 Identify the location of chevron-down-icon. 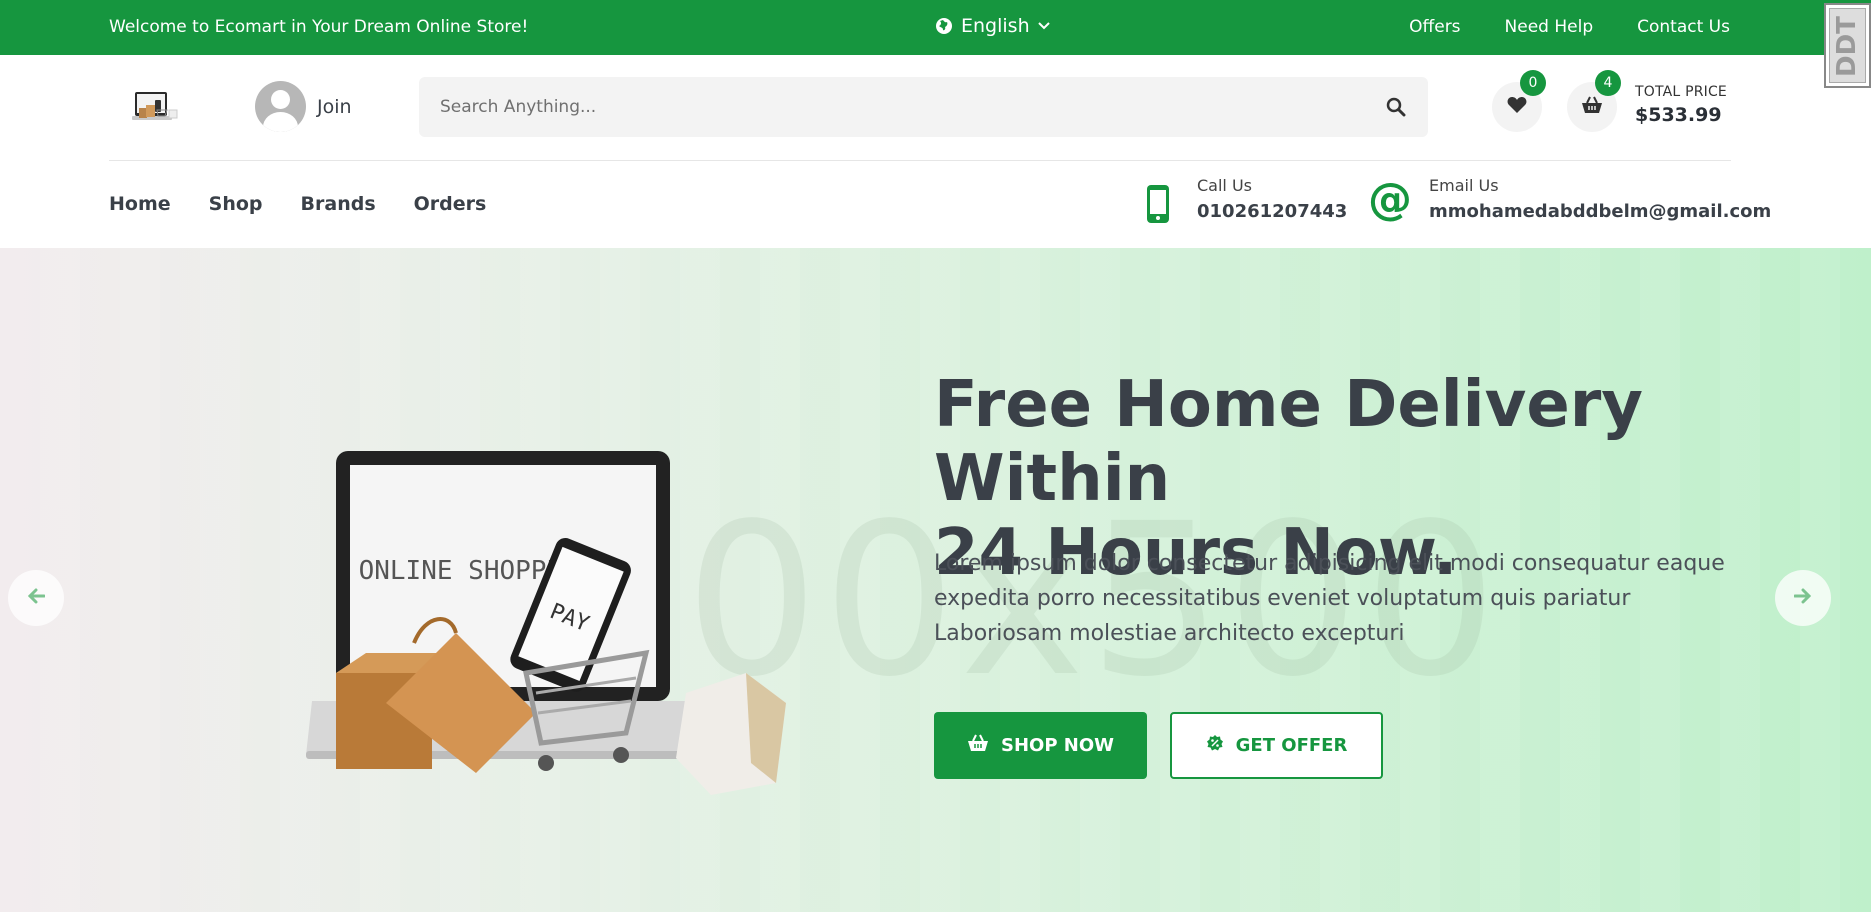
(1043, 26).